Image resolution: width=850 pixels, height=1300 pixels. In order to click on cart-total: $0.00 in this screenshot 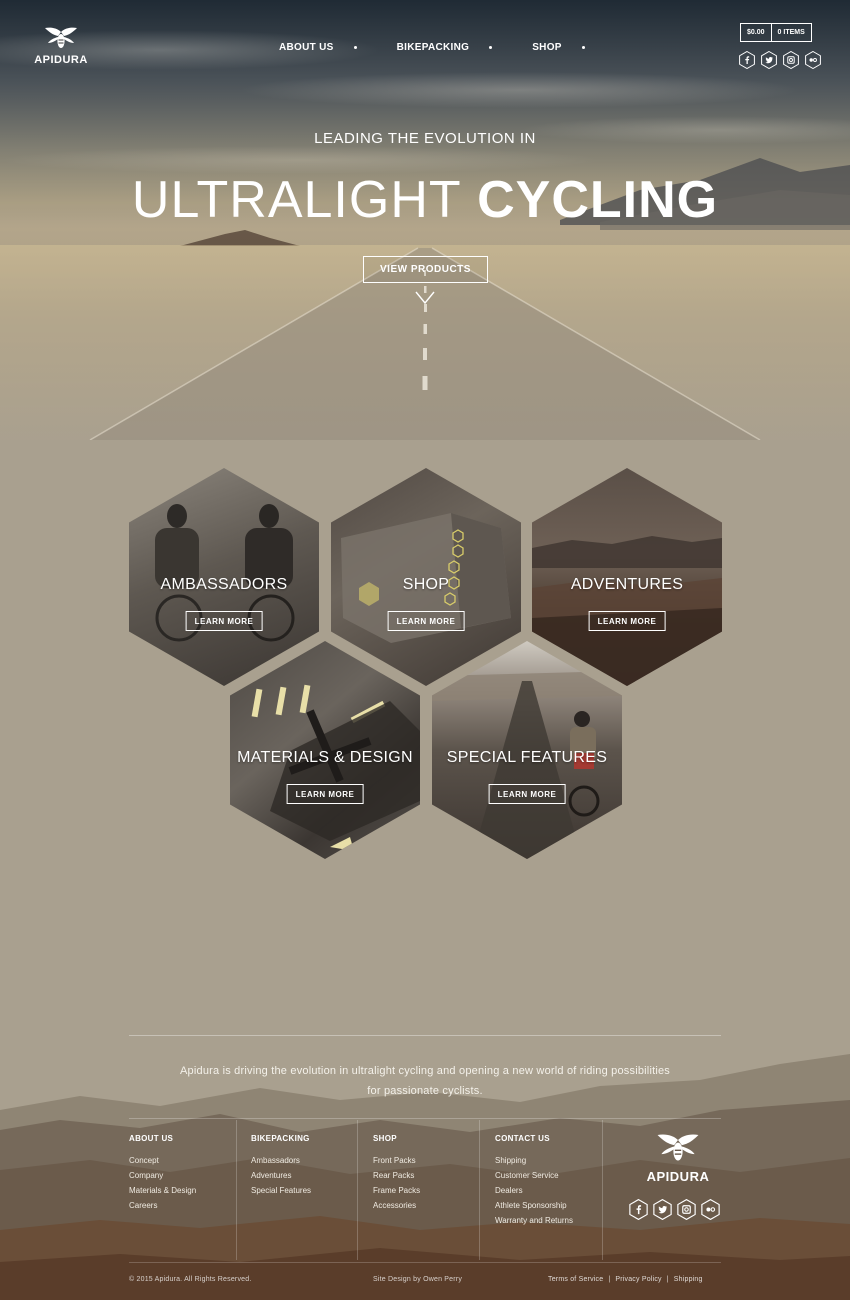, I will do `click(756, 32)`.